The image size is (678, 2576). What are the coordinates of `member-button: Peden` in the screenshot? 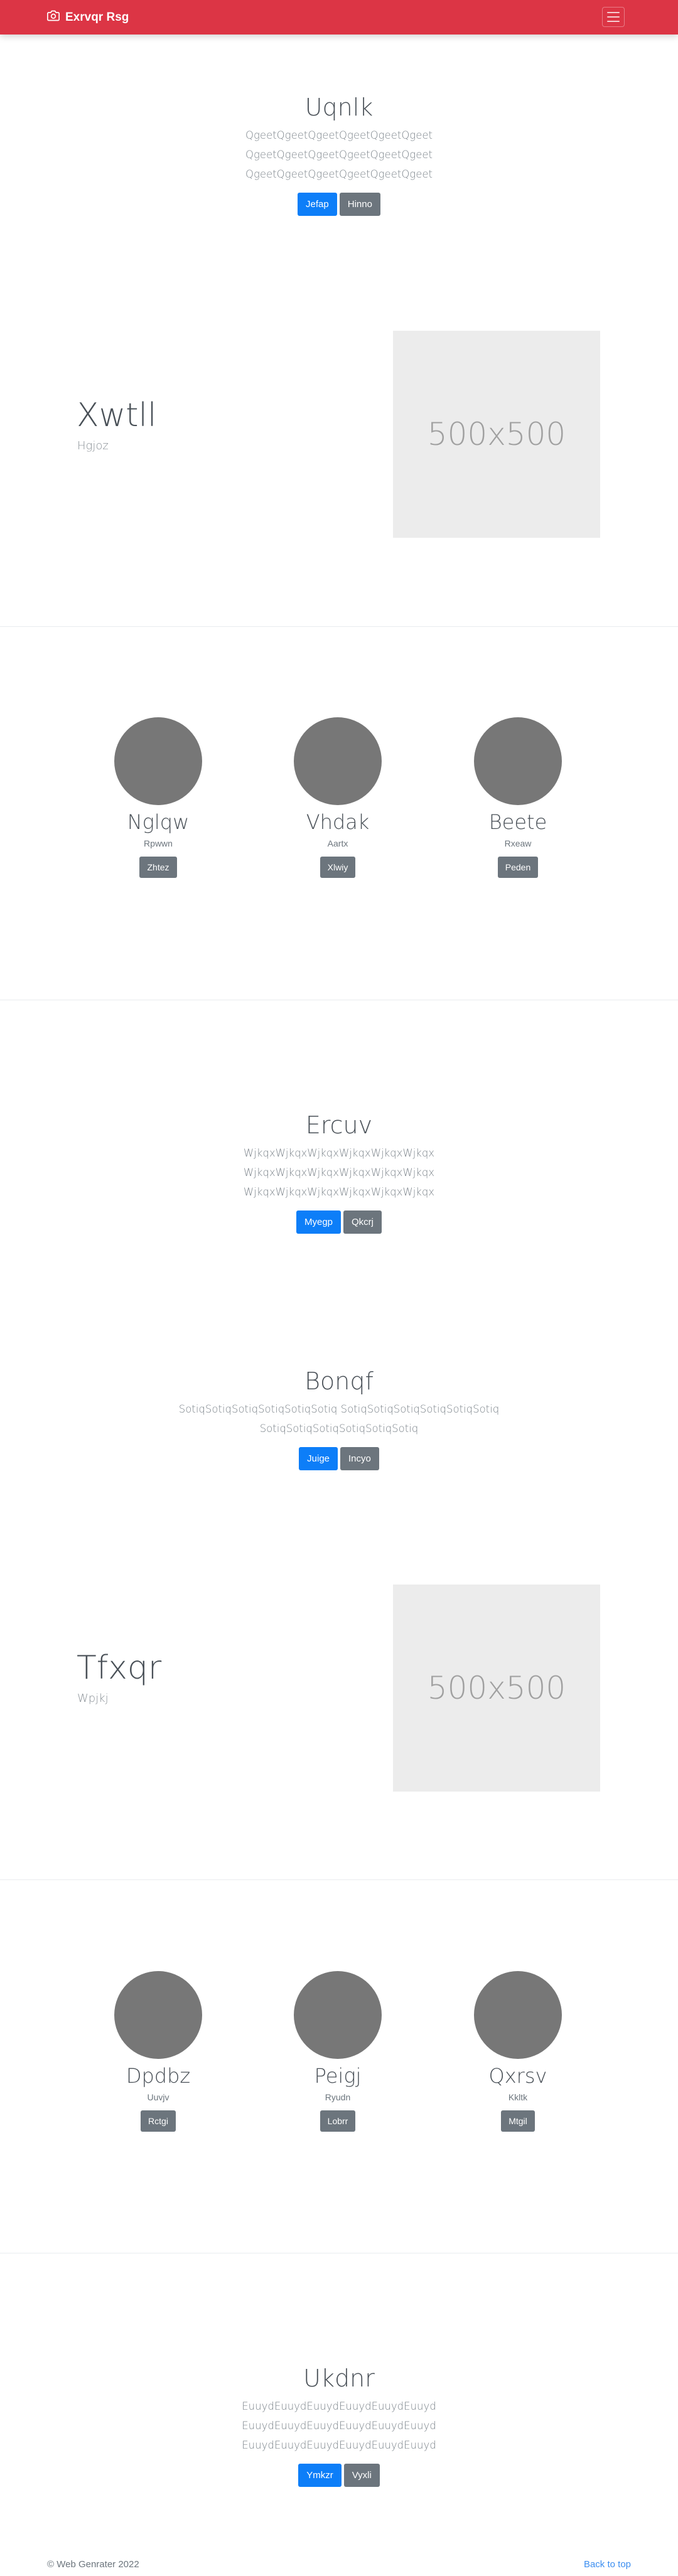 It's located at (518, 868).